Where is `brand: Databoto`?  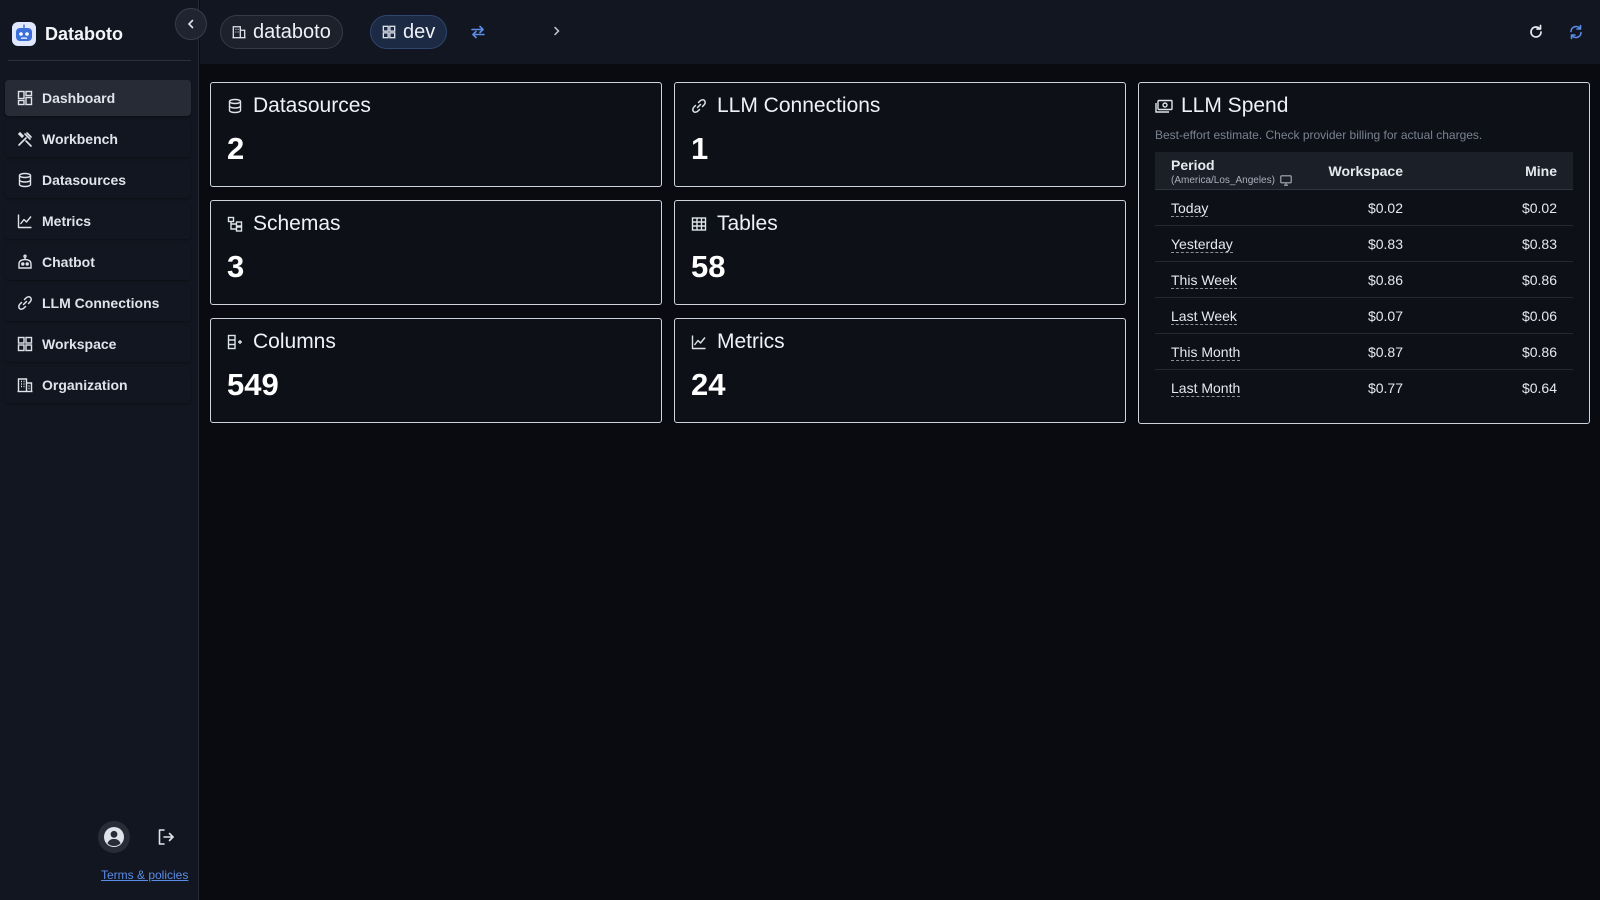 brand: Databoto is located at coordinates (67, 34).